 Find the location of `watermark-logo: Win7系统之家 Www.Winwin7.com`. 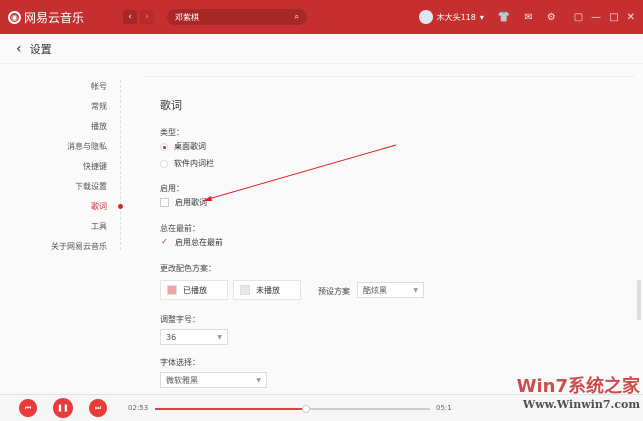

watermark-logo: Win7系统之家 Www.Winwin7.com is located at coordinates (542, 396).